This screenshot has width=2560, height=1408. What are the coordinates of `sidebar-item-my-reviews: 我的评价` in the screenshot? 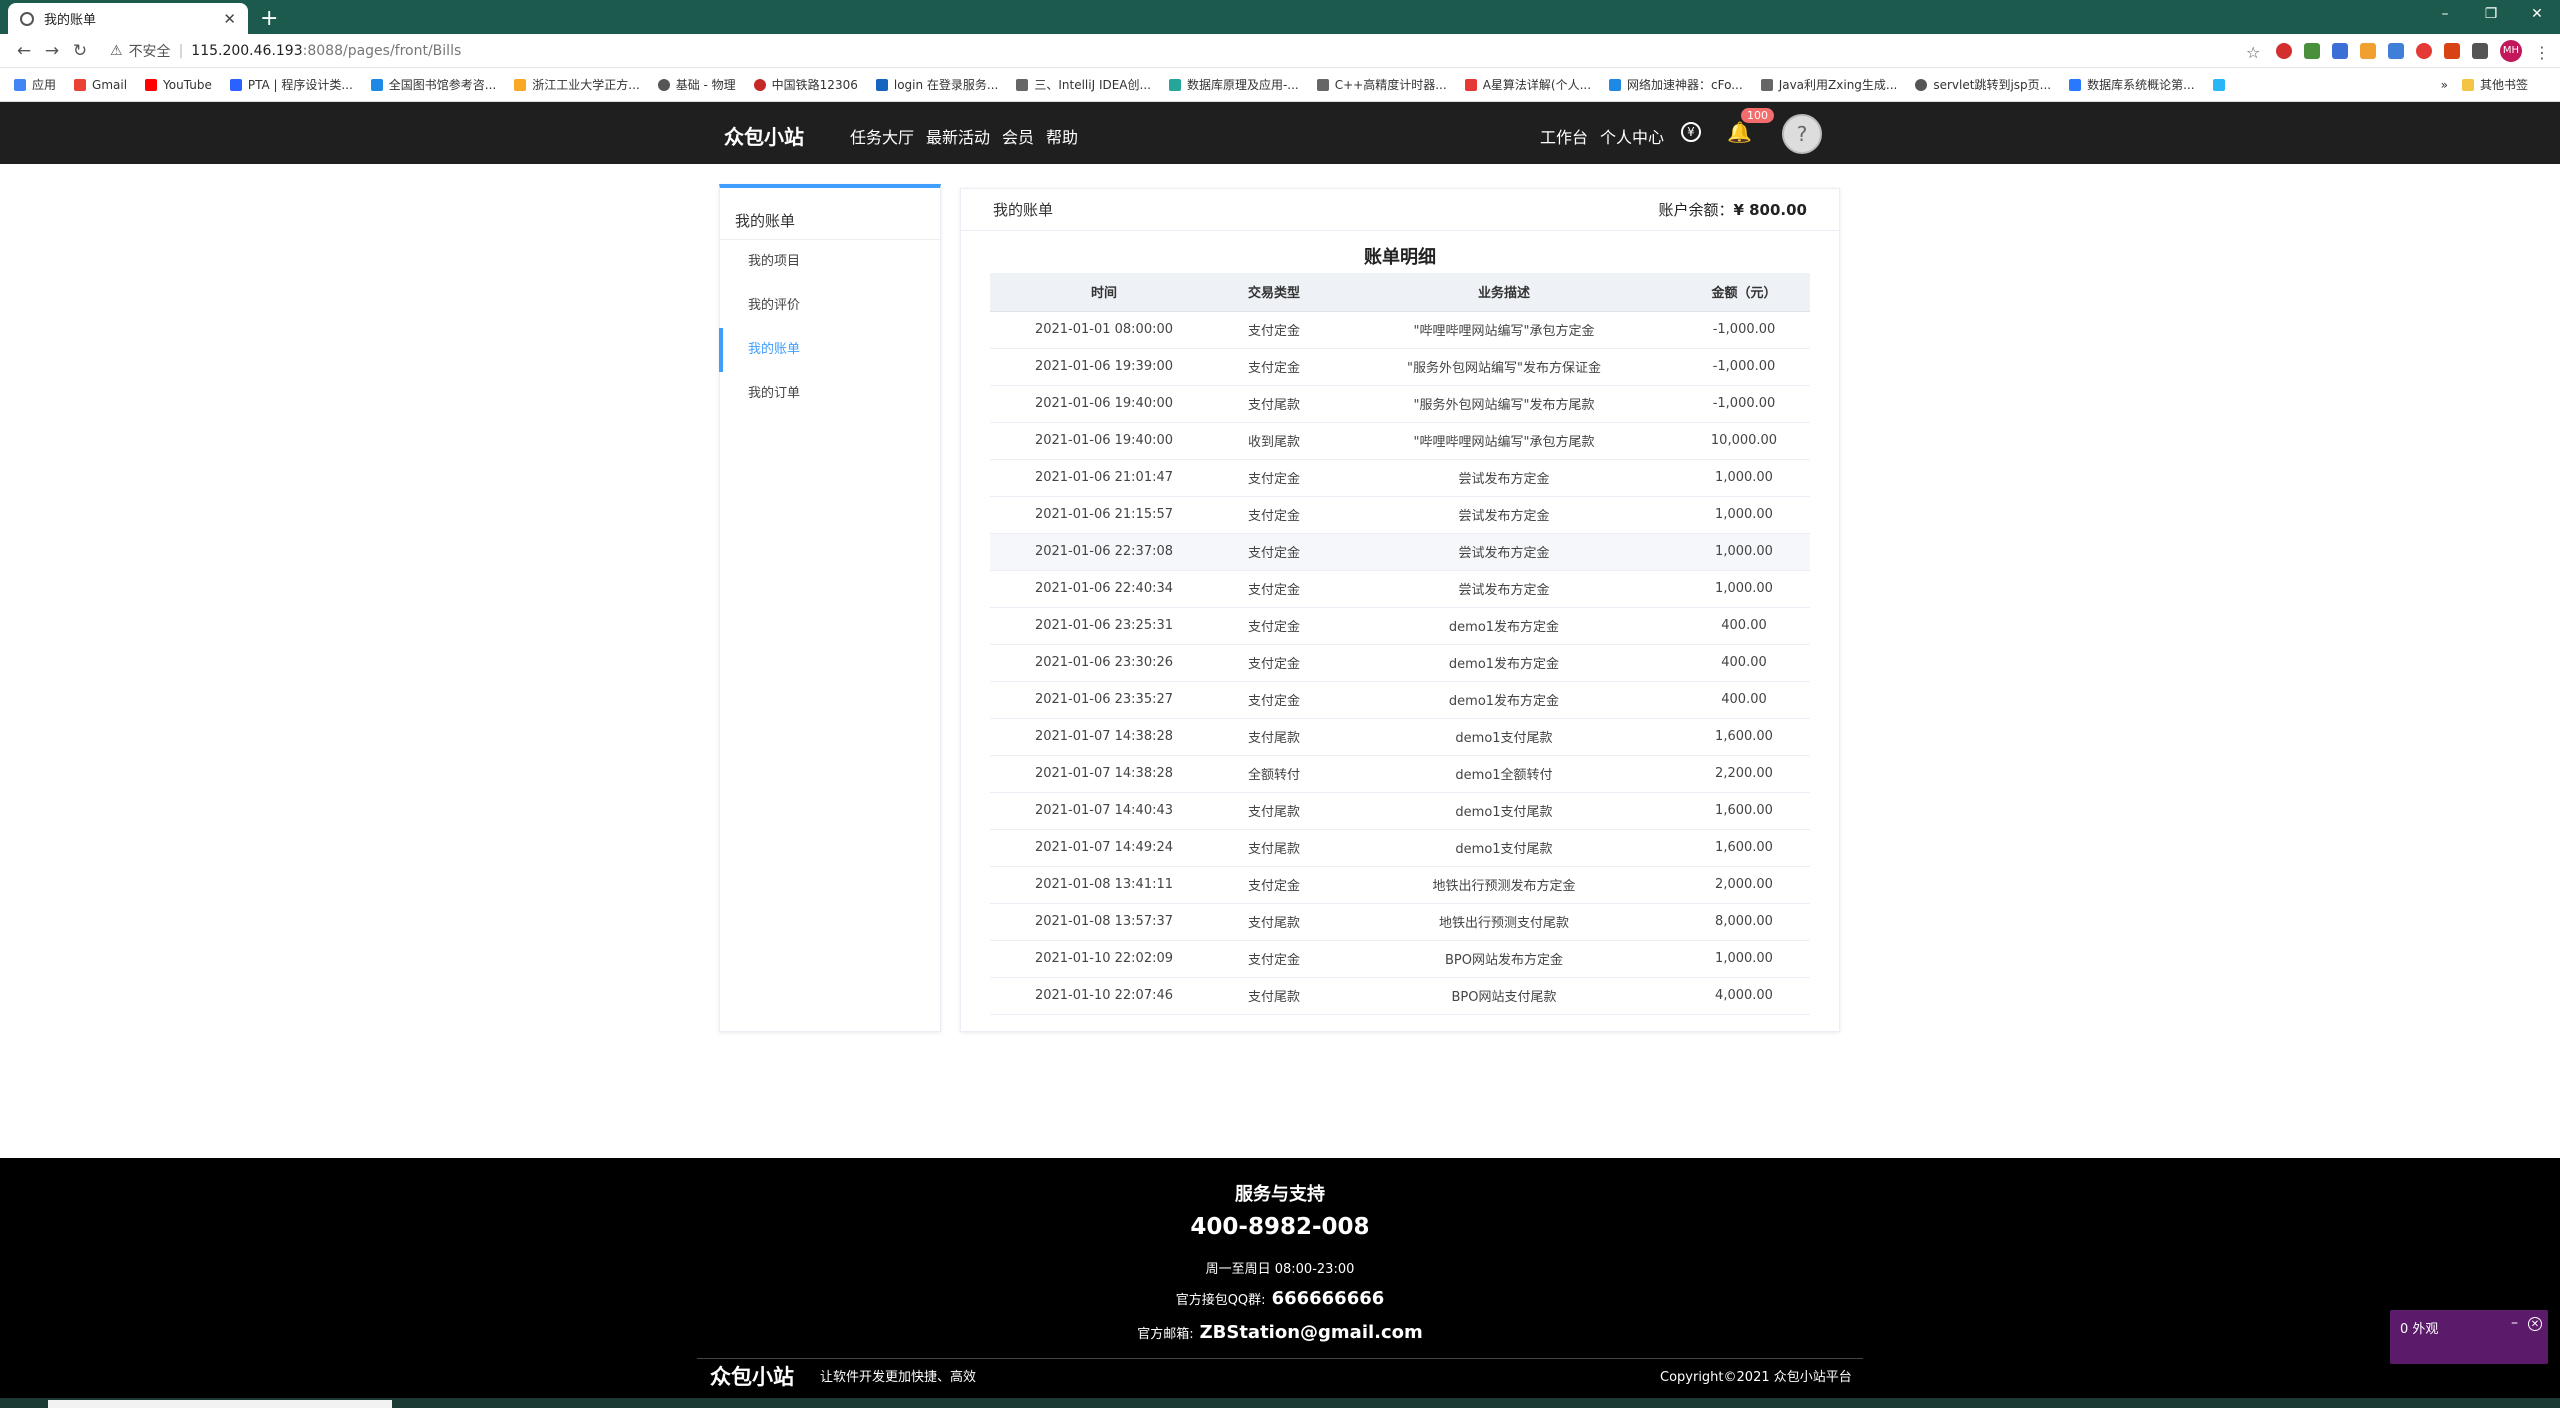 It's located at (830, 306).